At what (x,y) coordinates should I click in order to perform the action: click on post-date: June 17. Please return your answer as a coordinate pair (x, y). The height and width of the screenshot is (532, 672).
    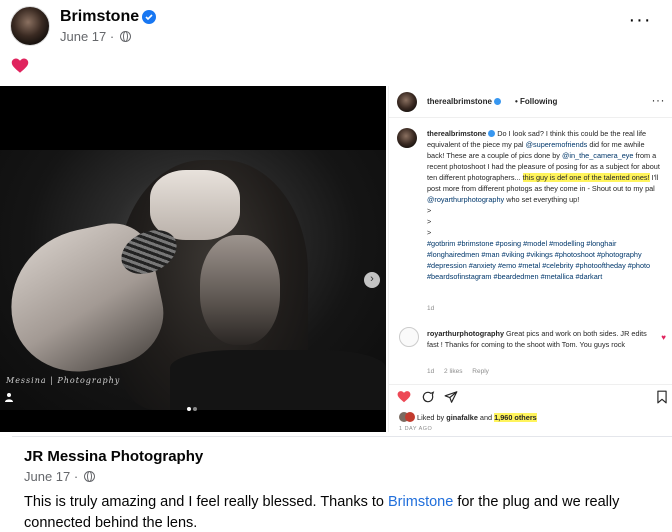
    Looking at the image, I should click on (83, 36).